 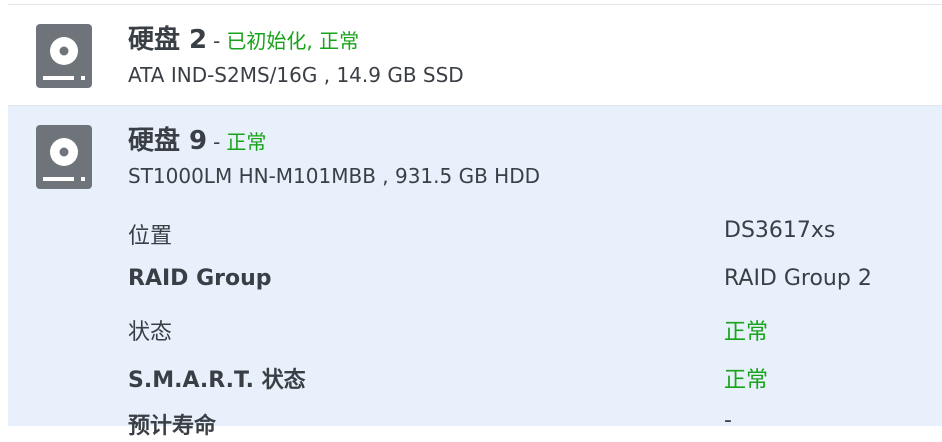 I want to click on detail-row-status: 状态 正常, so click(x=528, y=331).